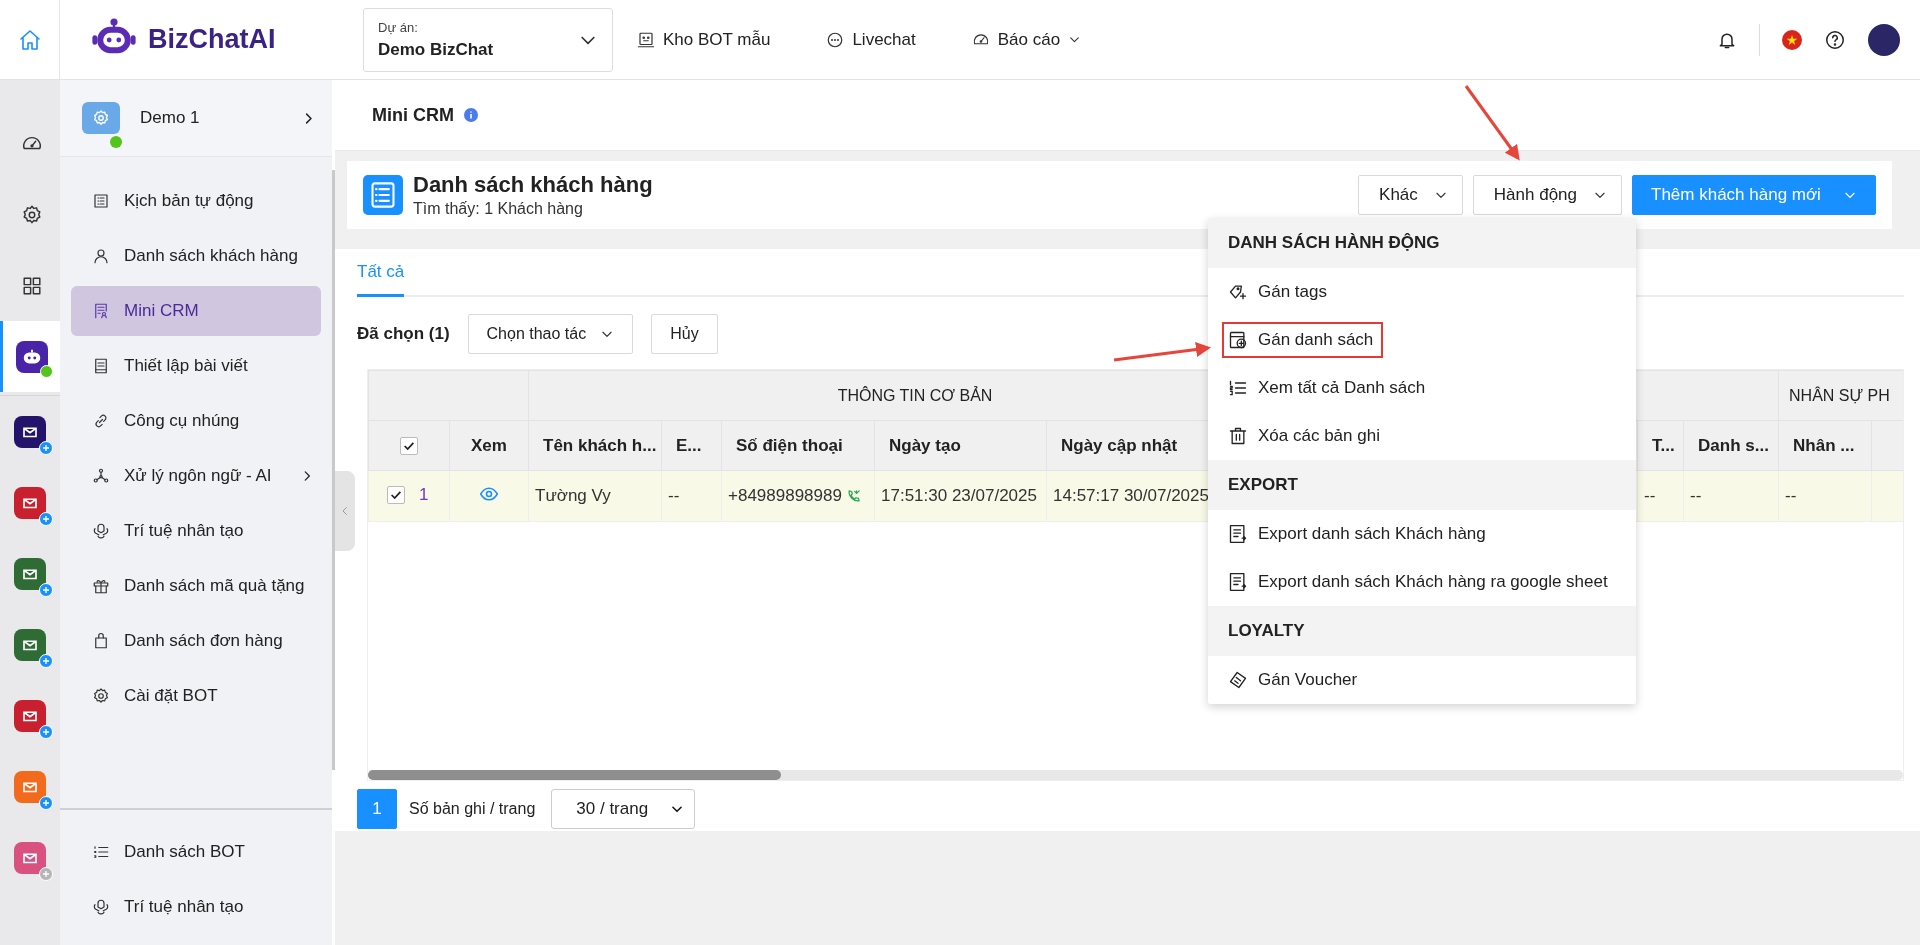 The height and width of the screenshot is (945, 1920). What do you see at coordinates (798, 445) in the screenshot?
I see `column-header: Số điện thoại` at bounding box center [798, 445].